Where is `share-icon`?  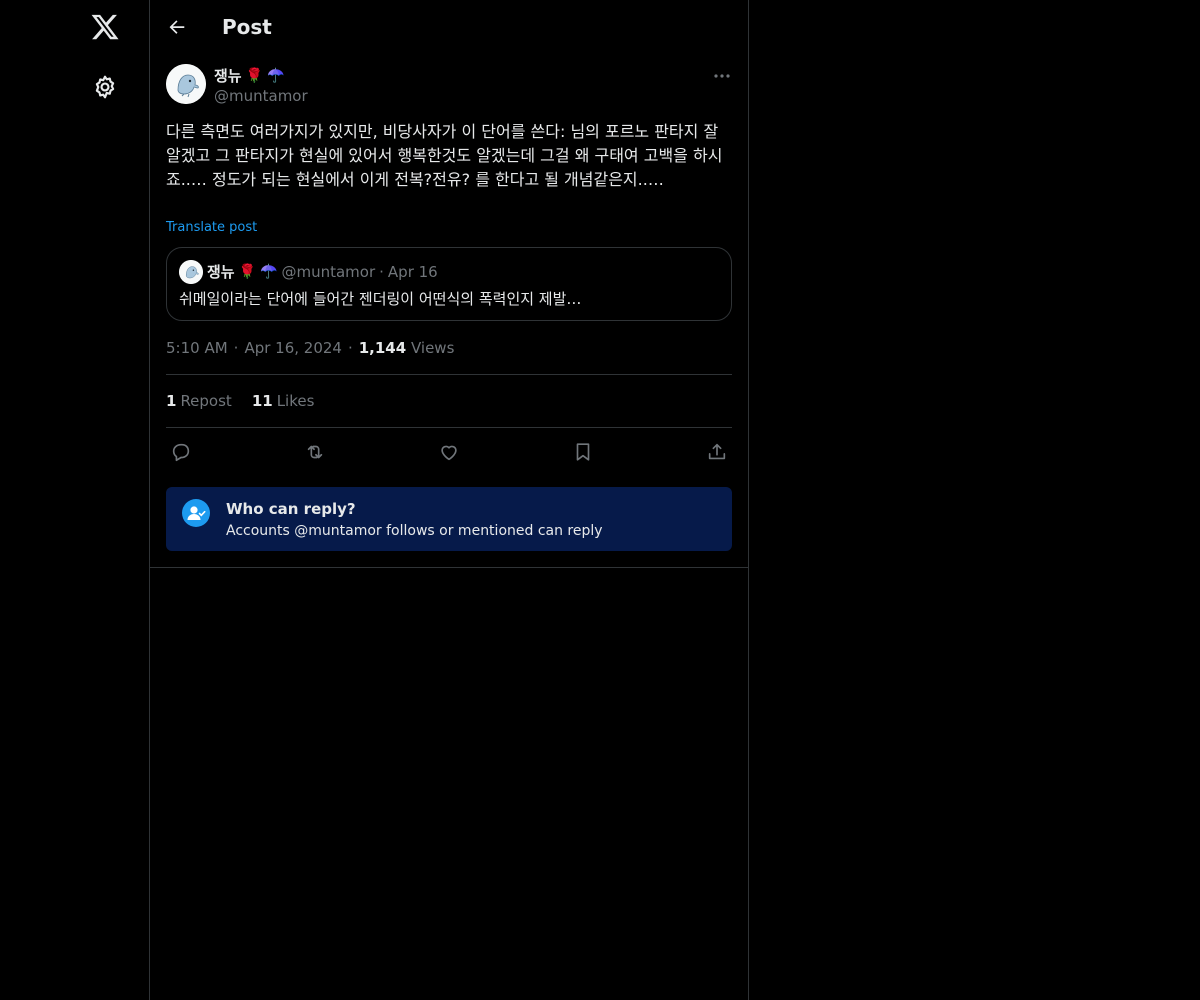 share-icon is located at coordinates (717, 451).